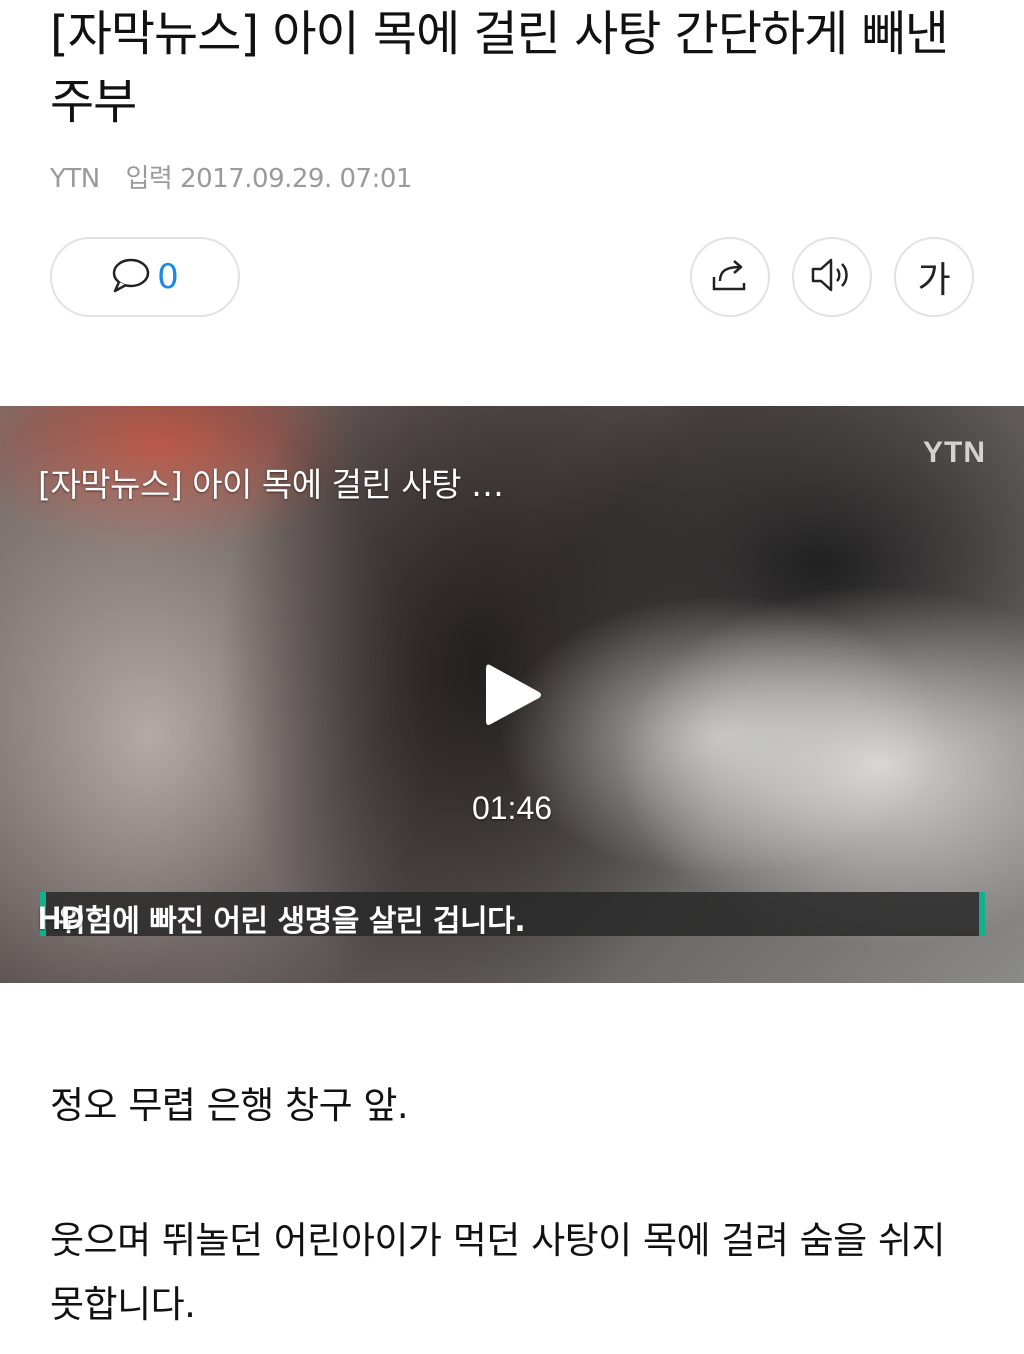 The image size is (1024, 1354). Describe the element at coordinates (75, 179) in the screenshot. I see `press-name: YTN` at that location.